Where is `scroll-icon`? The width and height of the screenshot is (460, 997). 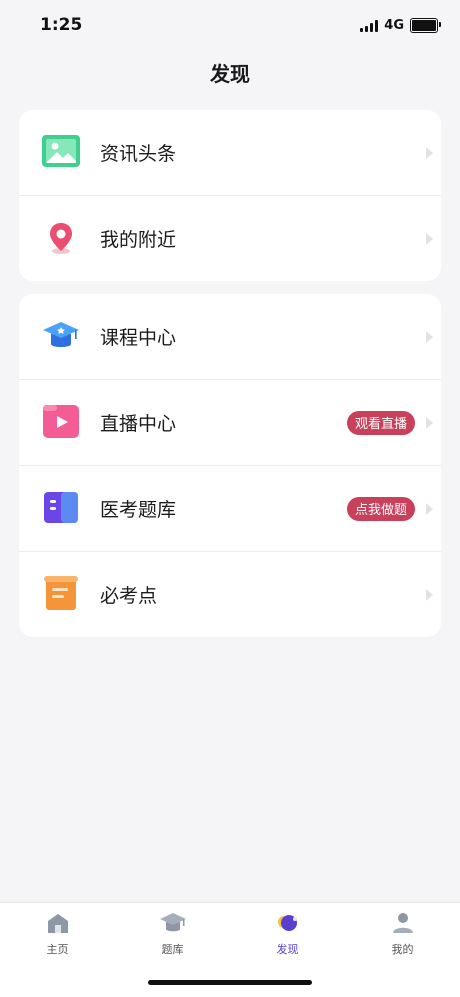
scroll-icon is located at coordinates (61, 594).